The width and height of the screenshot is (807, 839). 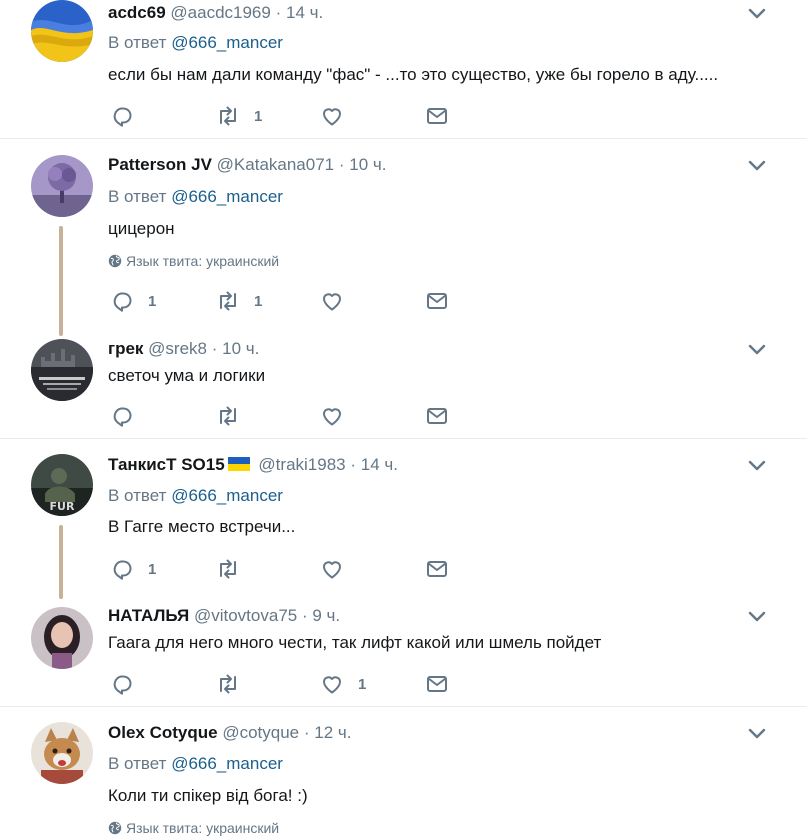 I want to click on display-name: НАТАЛЬЯ, so click(x=148, y=615).